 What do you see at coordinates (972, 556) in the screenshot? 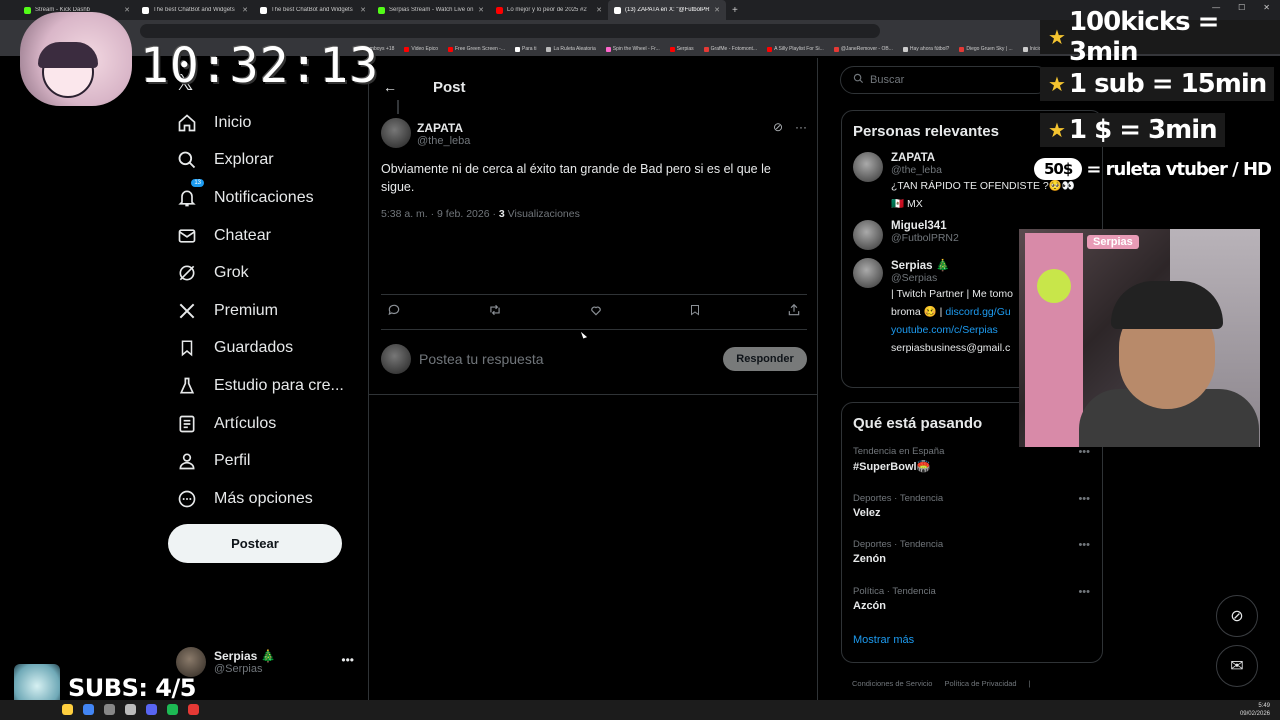
I see `trend-item: Deportes · Tendencia Zenón •••` at bounding box center [972, 556].